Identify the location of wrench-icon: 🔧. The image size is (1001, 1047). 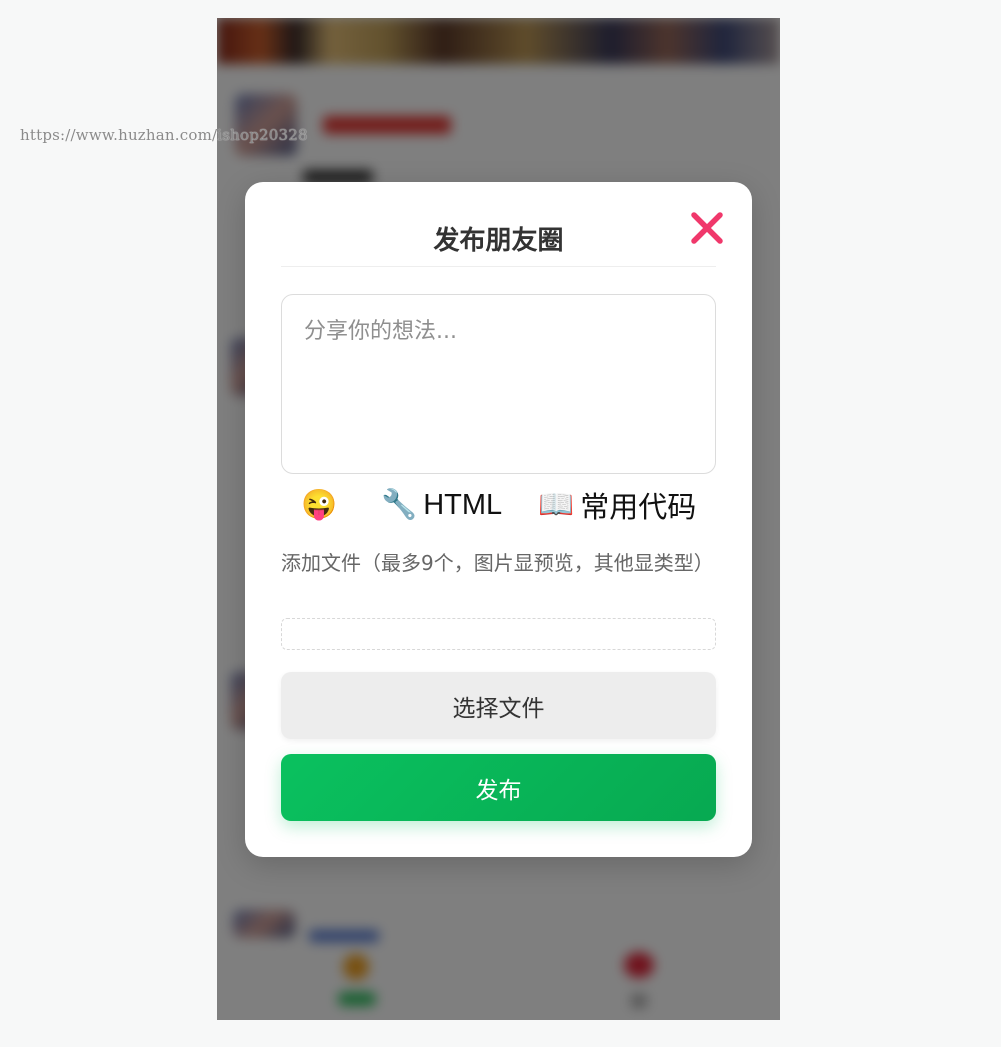
(399, 505).